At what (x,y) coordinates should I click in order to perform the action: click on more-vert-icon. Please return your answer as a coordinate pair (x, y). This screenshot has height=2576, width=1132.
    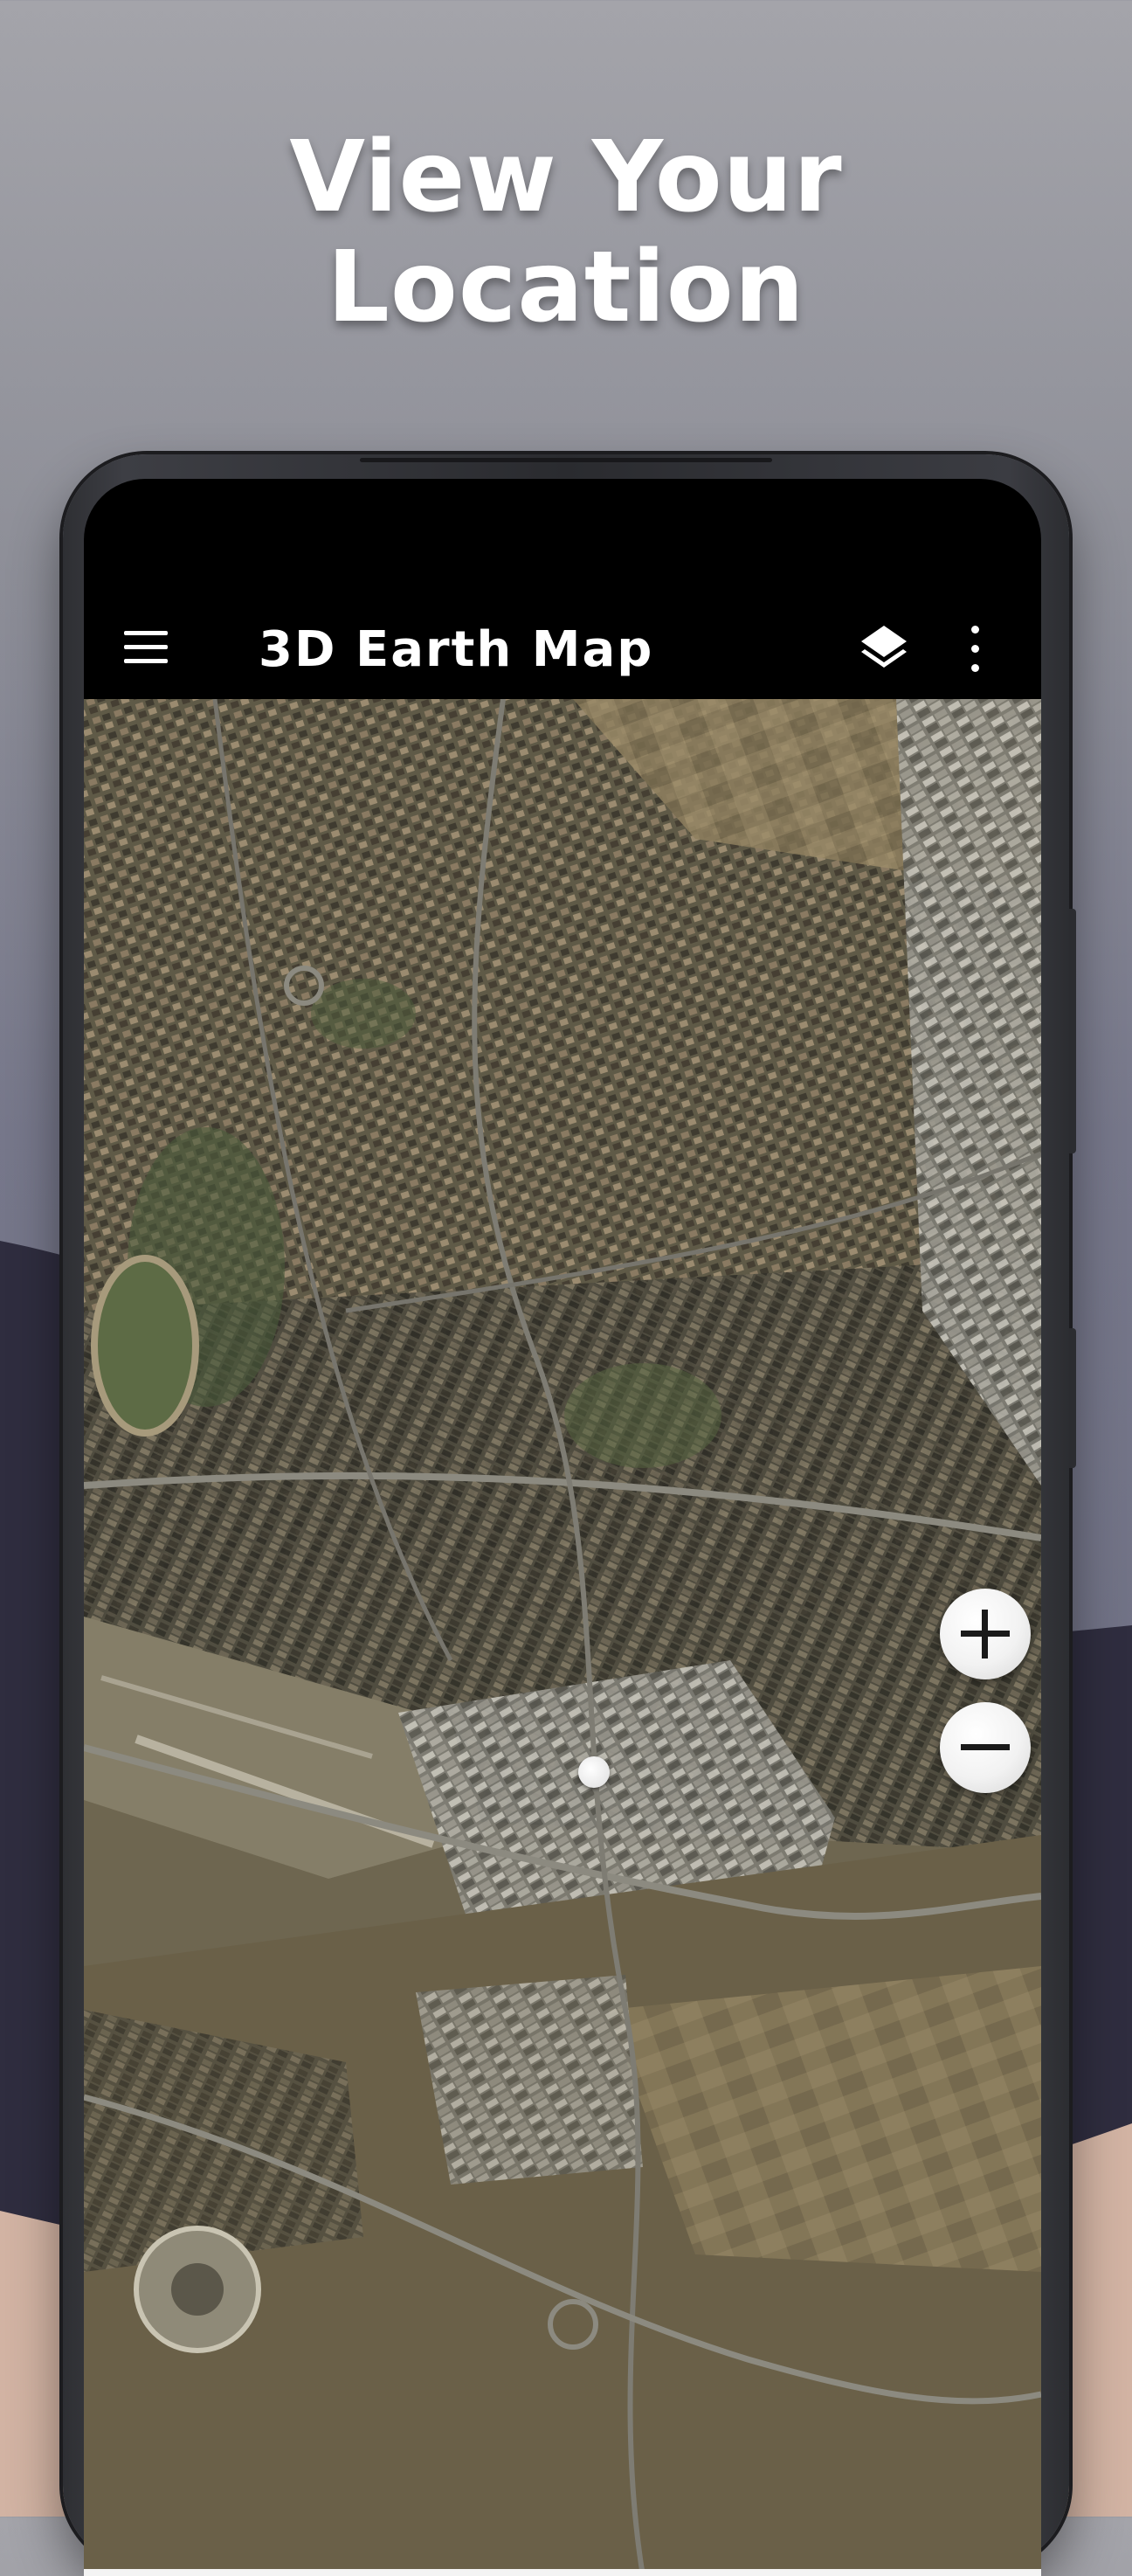
    Looking at the image, I should click on (974, 649).